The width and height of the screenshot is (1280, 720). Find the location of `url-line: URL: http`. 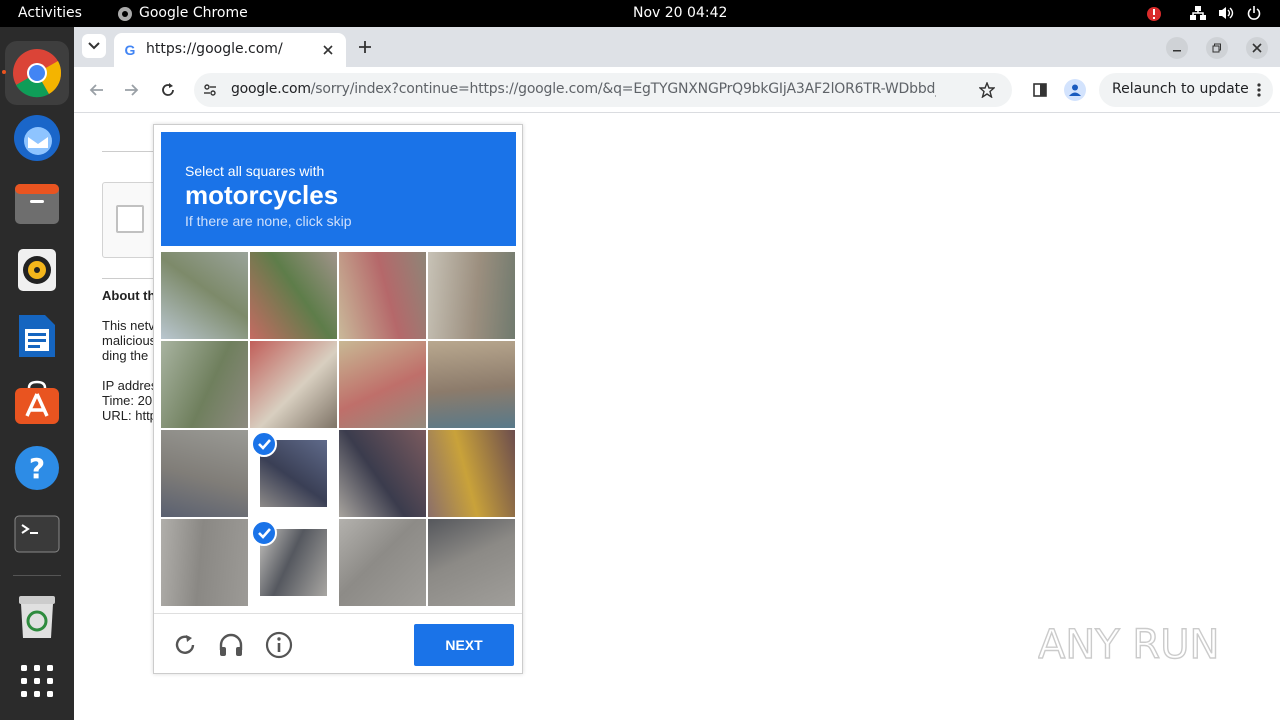

url-line: URL: http is located at coordinates (129, 415).